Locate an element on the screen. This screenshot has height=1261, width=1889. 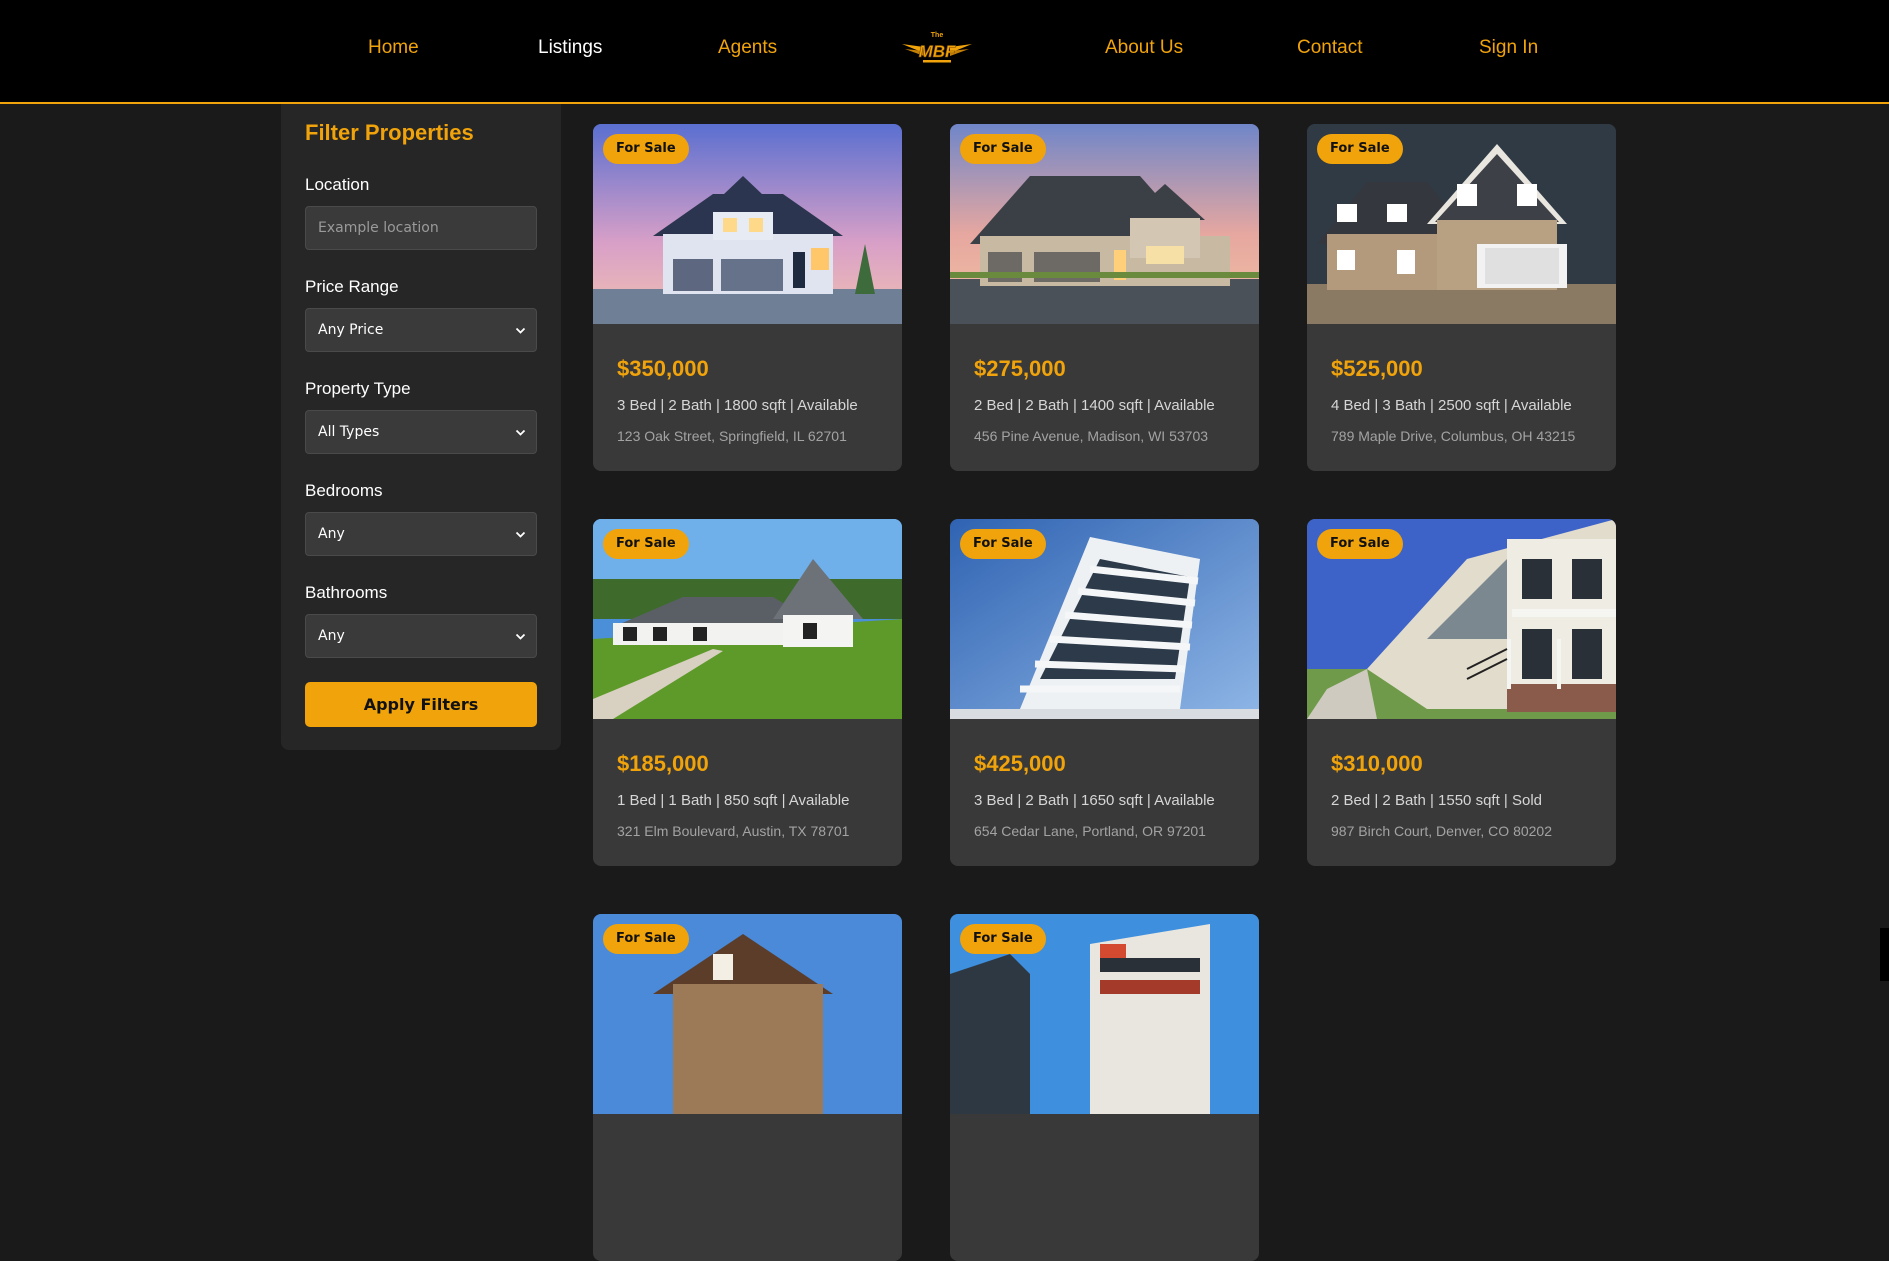
listing-address: 789 Maple Drive, Columbus, OH 43215 is located at coordinates (1453, 436).